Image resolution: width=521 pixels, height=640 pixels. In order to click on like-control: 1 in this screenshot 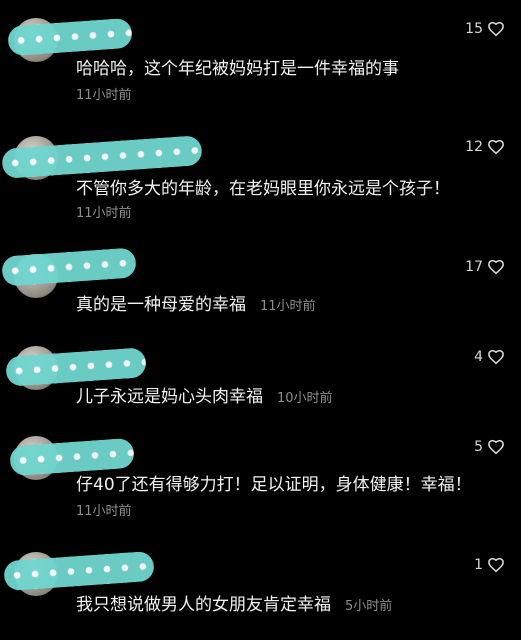, I will do `click(489, 565)`.